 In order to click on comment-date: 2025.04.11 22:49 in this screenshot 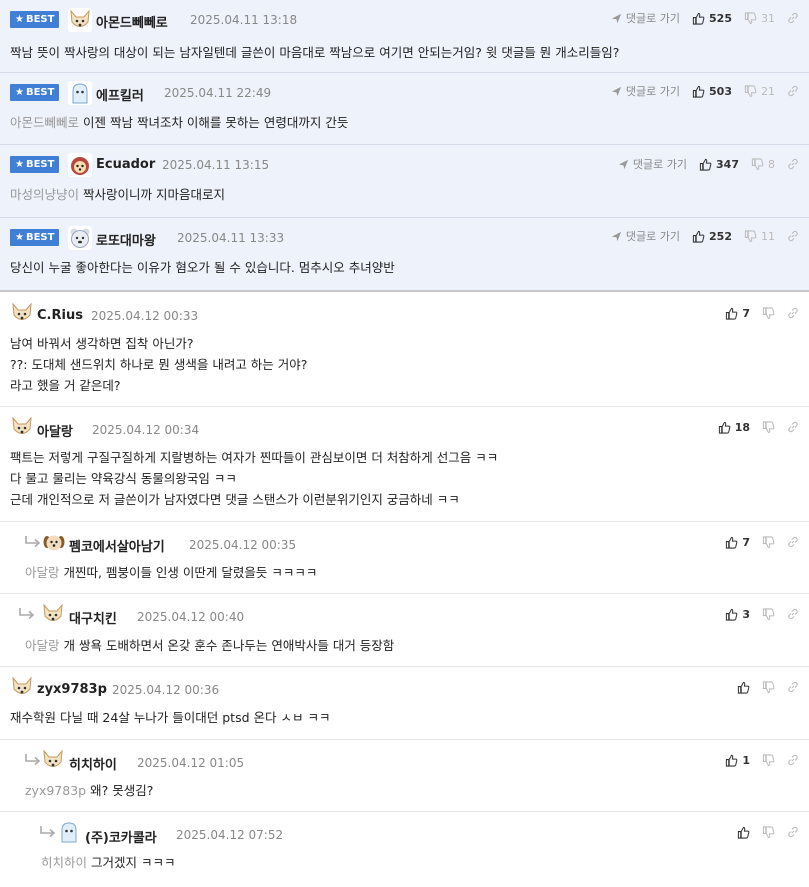, I will do `click(218, 93)`.